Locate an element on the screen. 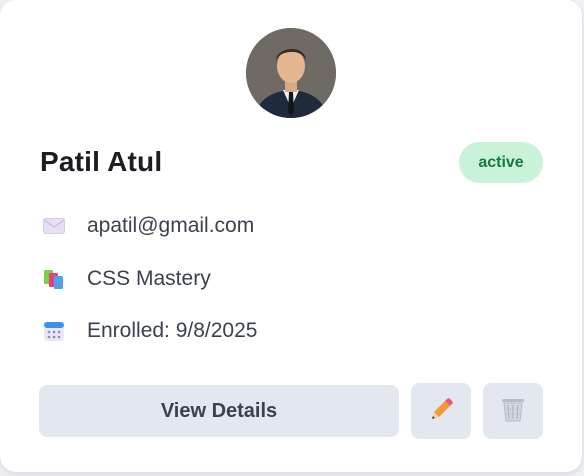  course-row: CSS Mastery is located at coordinates (127, 279).